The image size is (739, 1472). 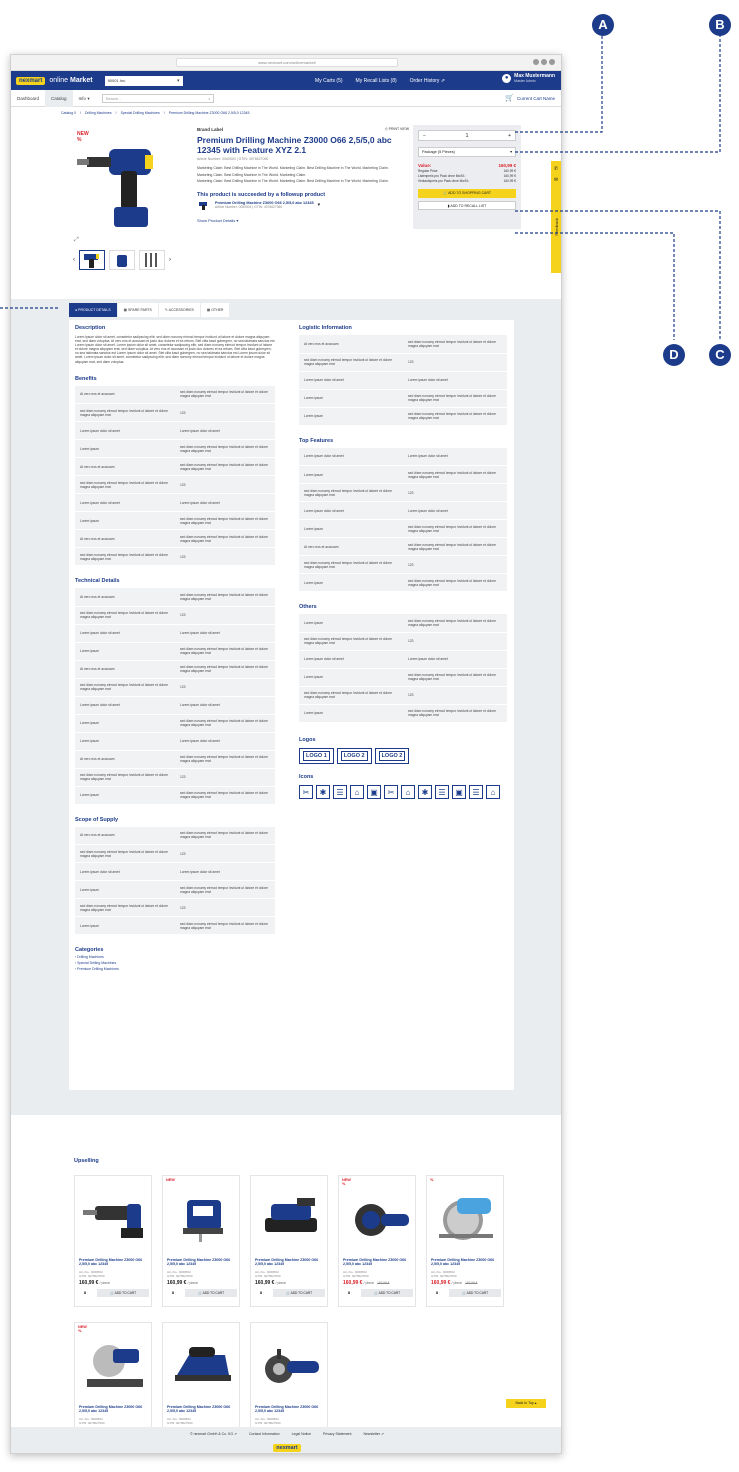 What do you see at coordinates (351, 380) in the screenshot?
I see `spec-label: Lorem ipsum dolor sit amet` at bounding box center [351, 380].